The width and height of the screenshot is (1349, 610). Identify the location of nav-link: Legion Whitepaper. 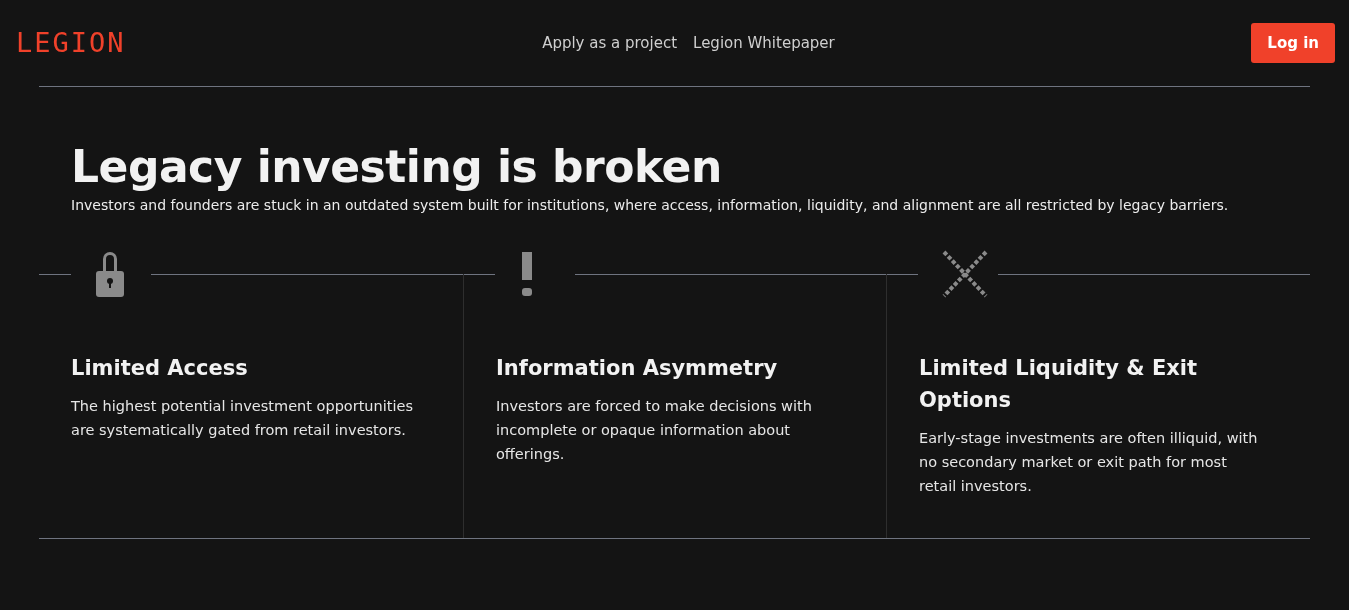
(764, 43).